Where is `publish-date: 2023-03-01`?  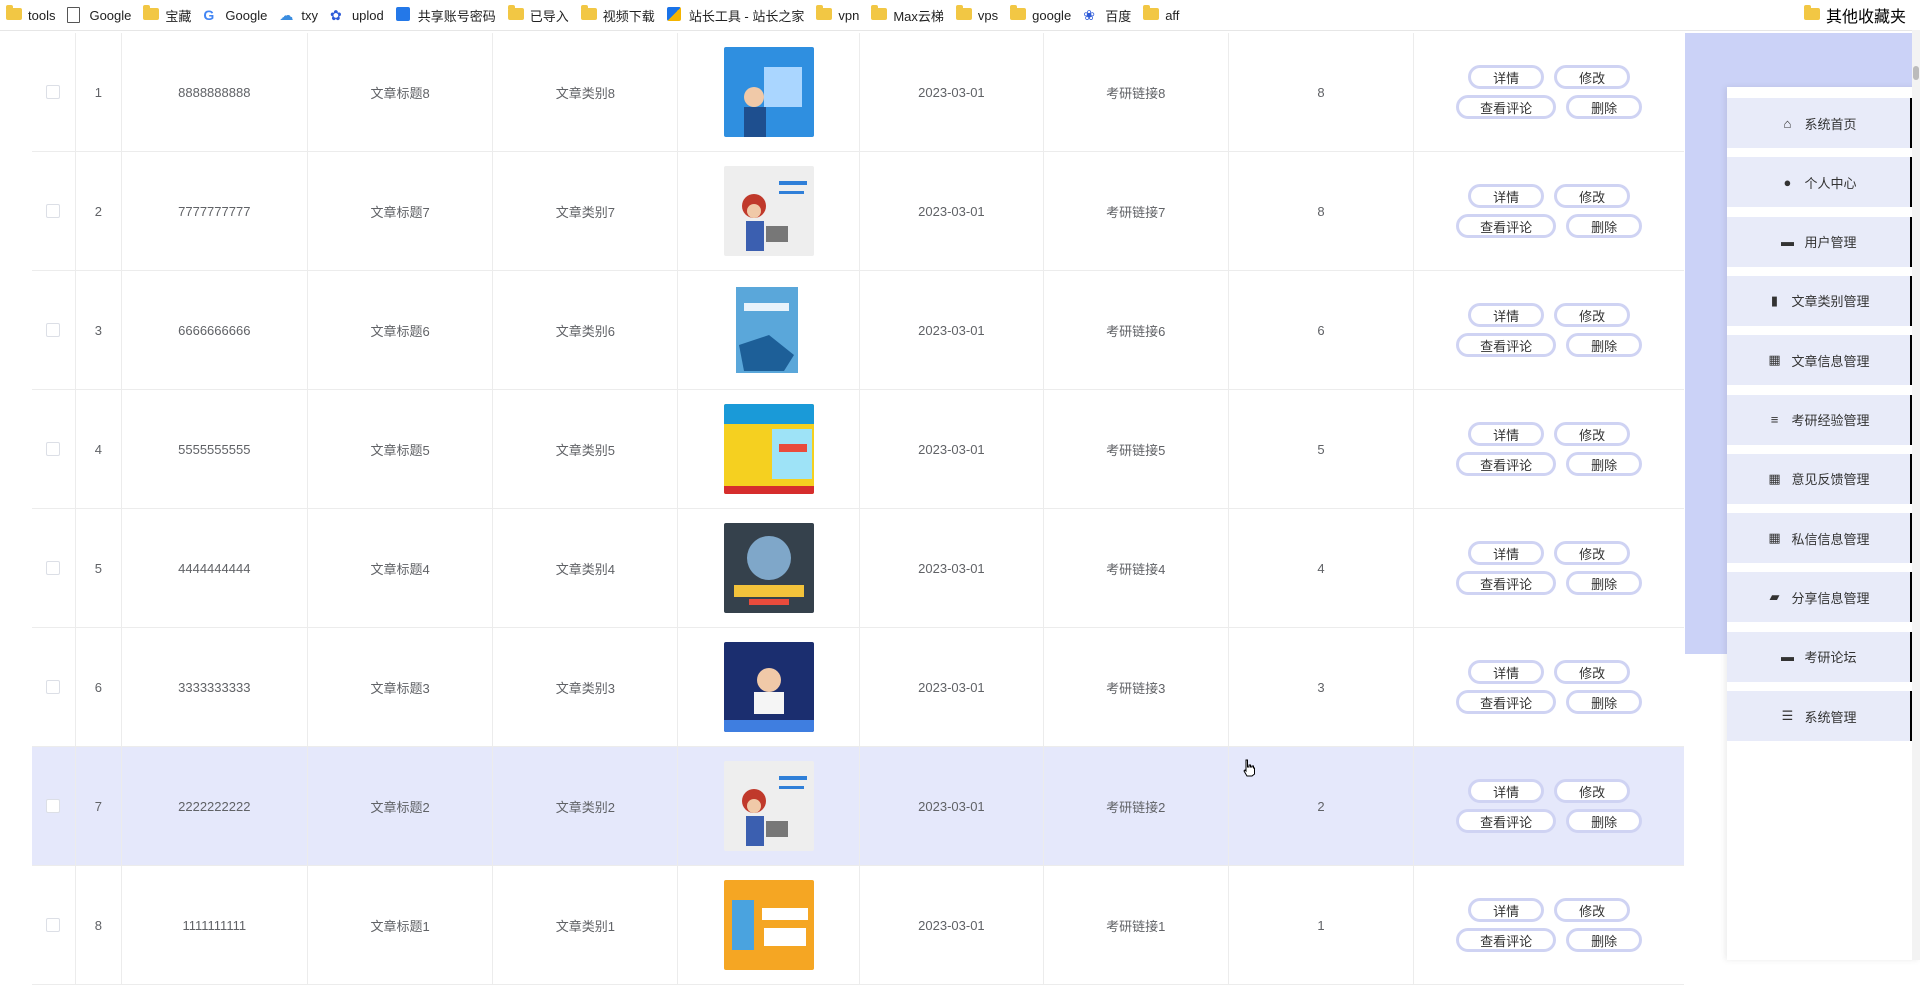
publish-date: 2023-03-01 is located at coordinates (952, 568).